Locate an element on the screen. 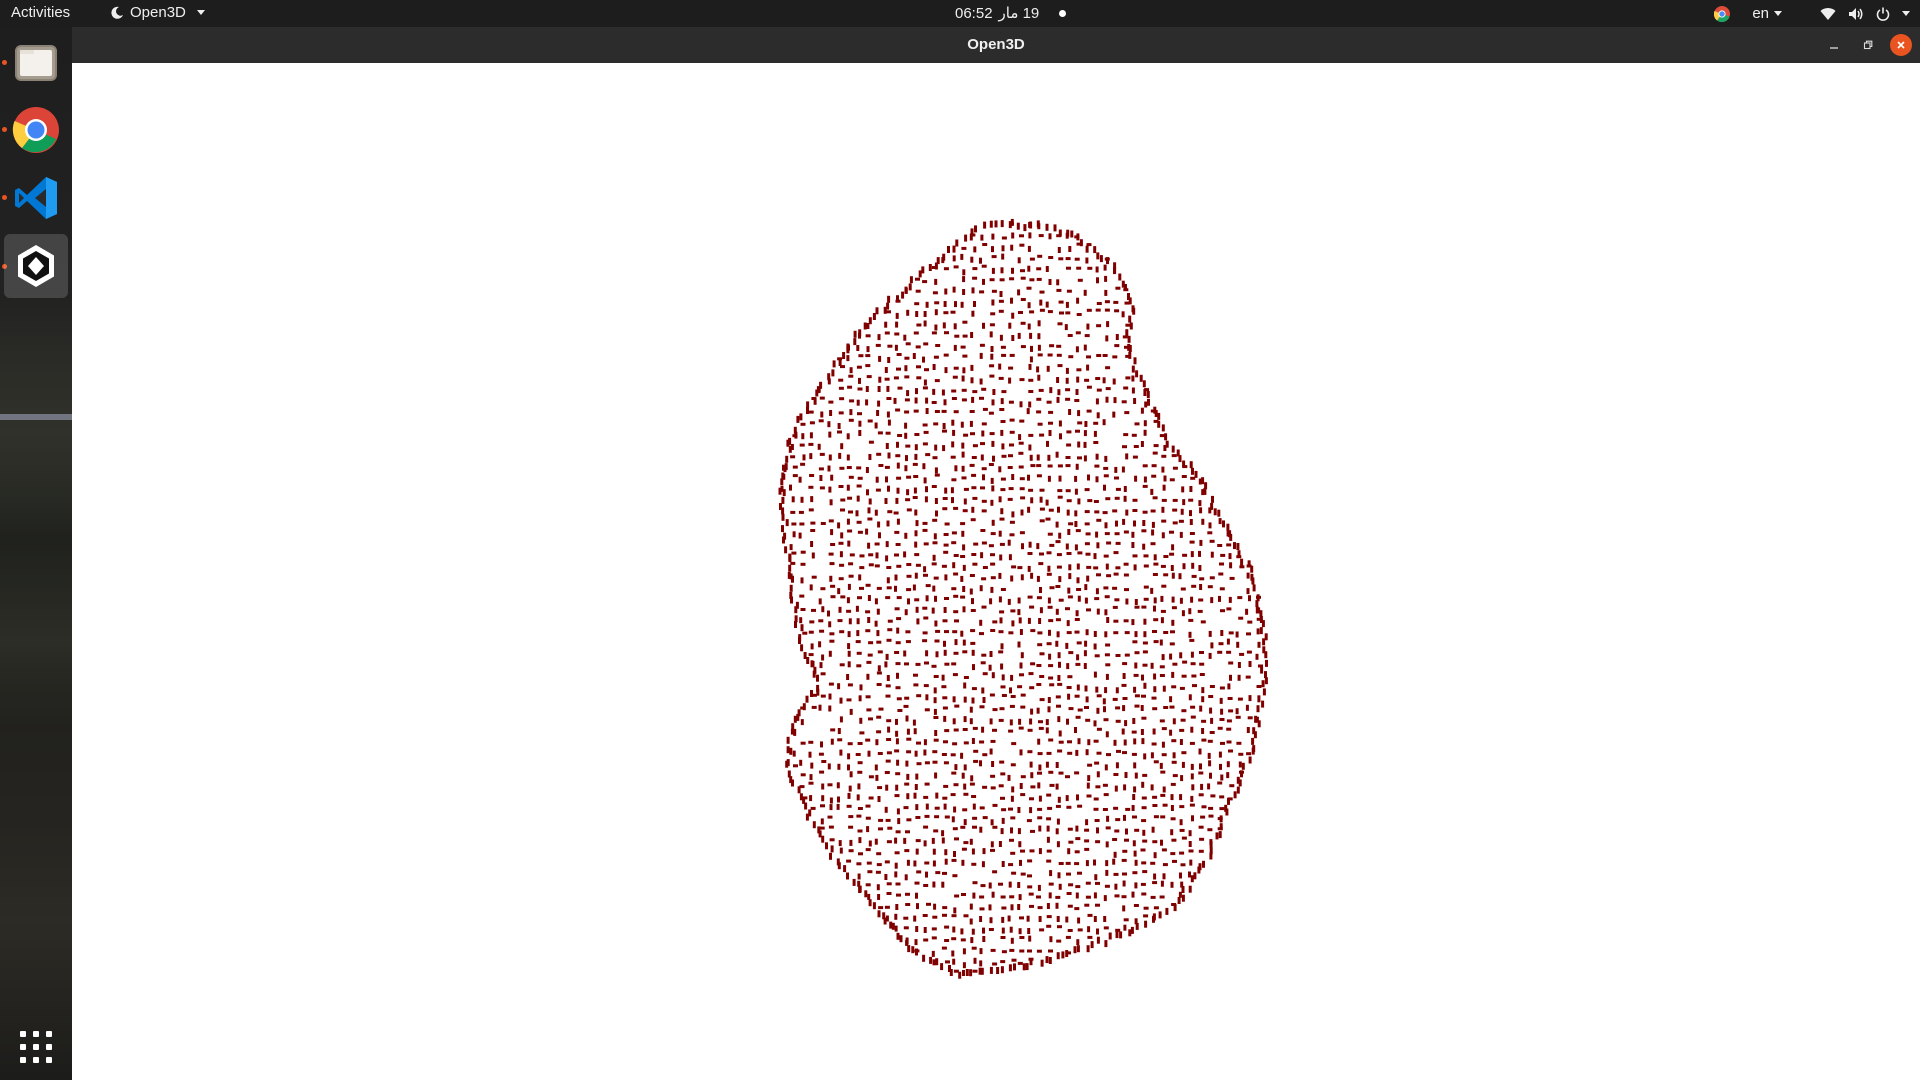  minimize-button is located at coordinates (1834, 45).